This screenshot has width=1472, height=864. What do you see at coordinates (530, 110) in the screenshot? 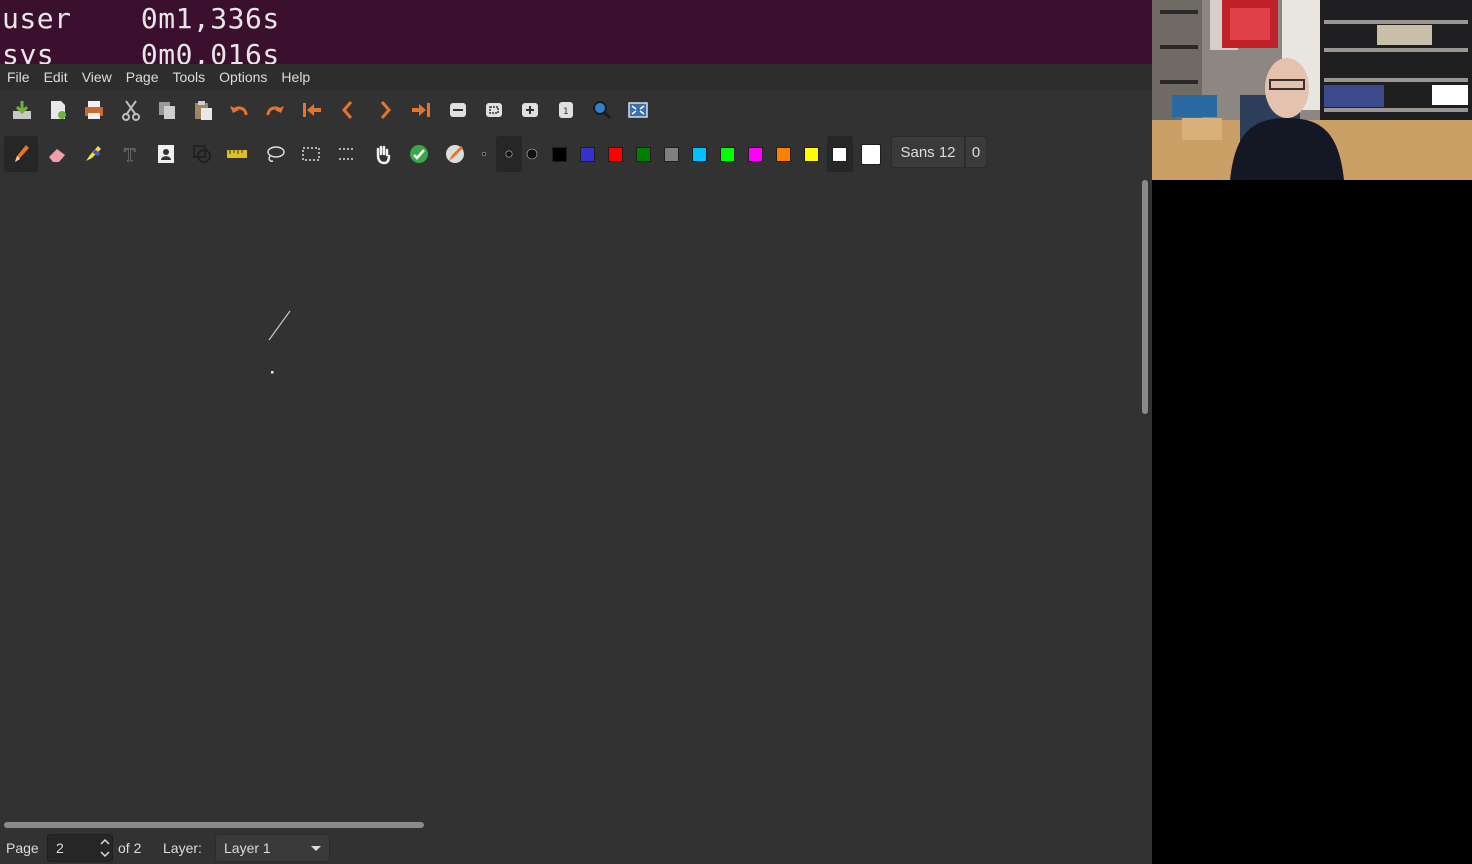
I see `zoom-in-icon` at bounding box center [530, 110].